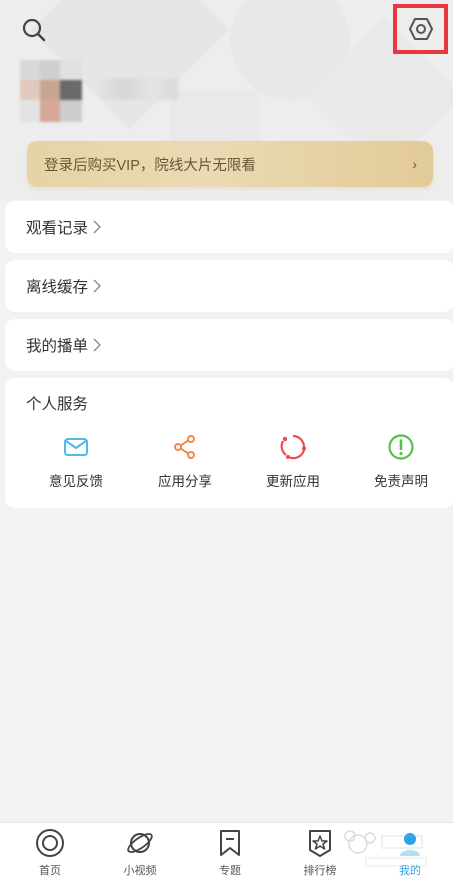 The image size is (453, 882). What do you see at coordinates (140, 843) in the screenshot?
I see `planet-icon` at bounding box center [140, 843].